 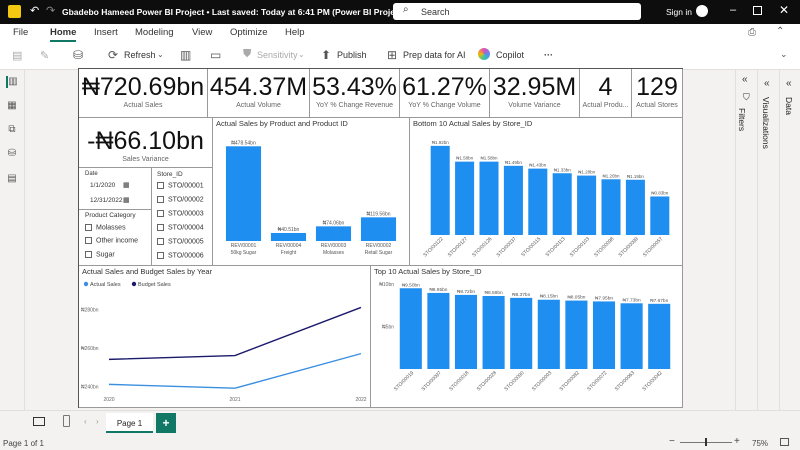 What do you see at coordinates (63, 34) in the screenshot?
I see `tab-home: Home` at bounding box center [63, 34].